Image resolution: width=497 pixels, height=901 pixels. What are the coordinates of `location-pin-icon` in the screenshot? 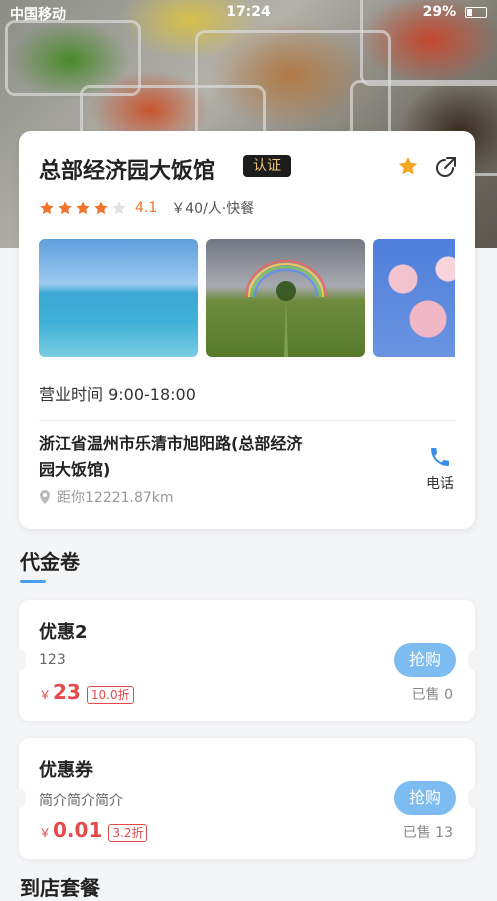 It's located at (45, 497).